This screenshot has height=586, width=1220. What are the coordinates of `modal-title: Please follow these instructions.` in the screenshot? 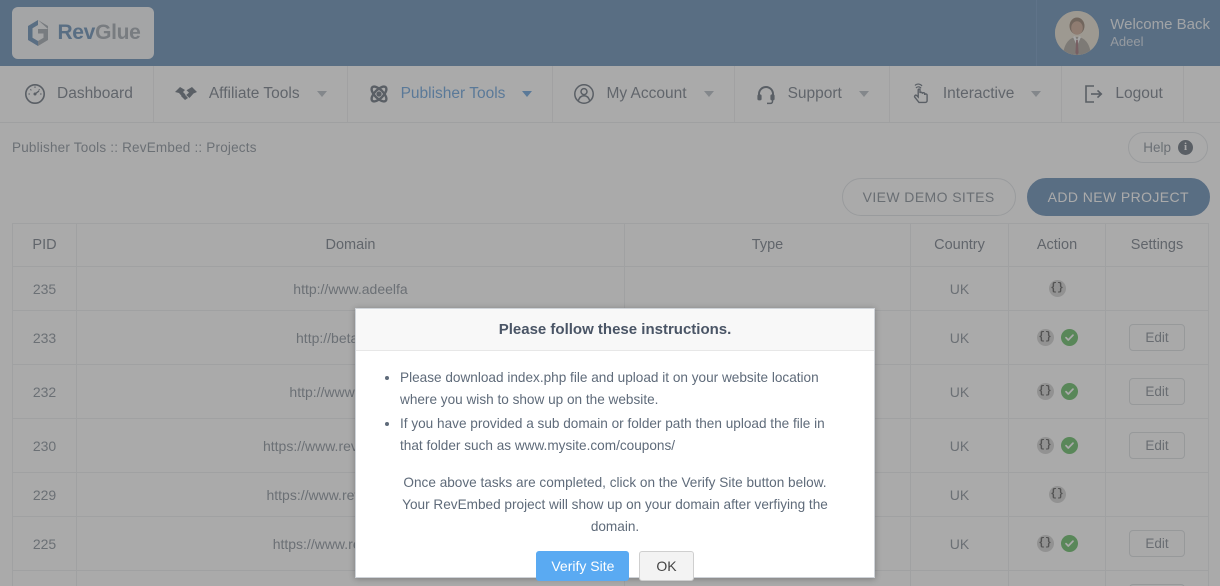 It's located at (615, 329).